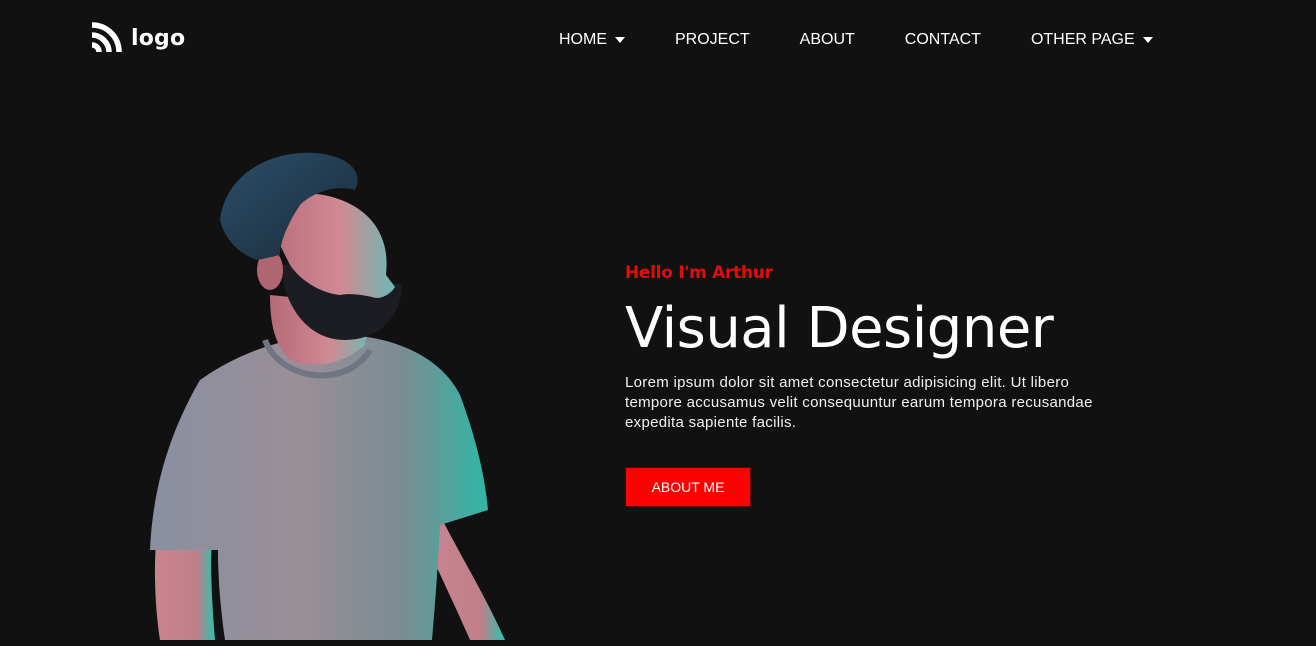 The height and width of the screenshot is (646, 1316). Describe the element at coordinates (856, 40) in the screenshot. I see `main-nav: HOME PROJECT ABOUT CONTACT OTHER PAGE` at that location.